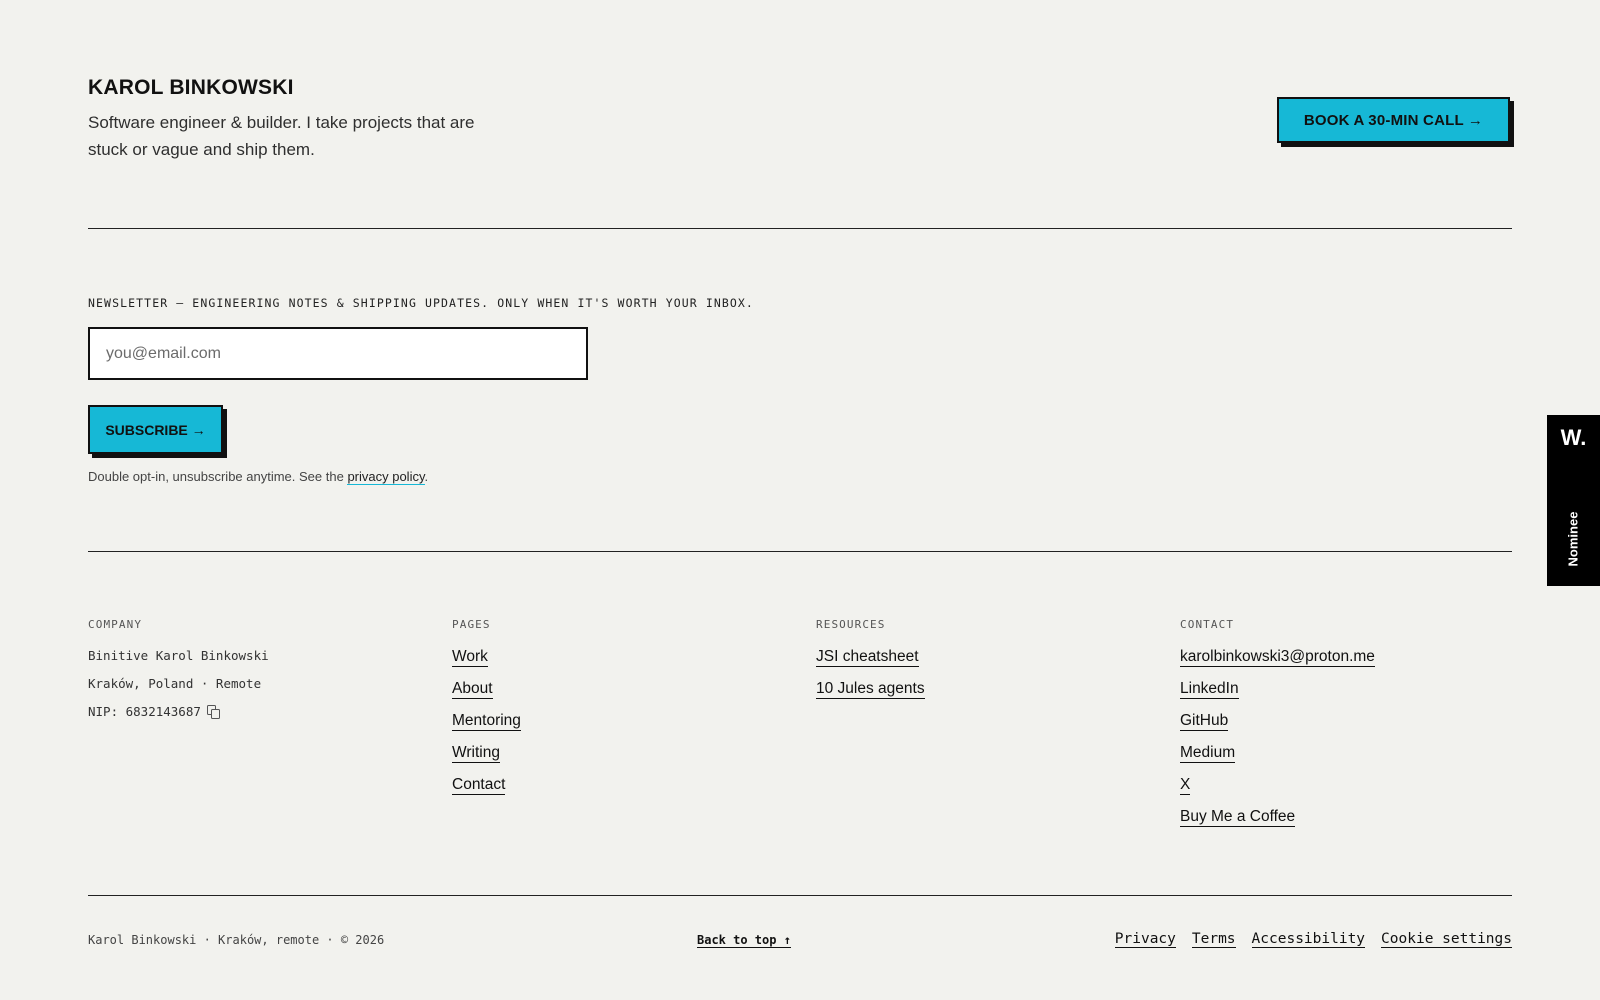  What do you see at coordinates (1573, 500) in the screenshot?
I see `awards-nominee-badge: W. Nominee` at bounding box center [1573, 500].